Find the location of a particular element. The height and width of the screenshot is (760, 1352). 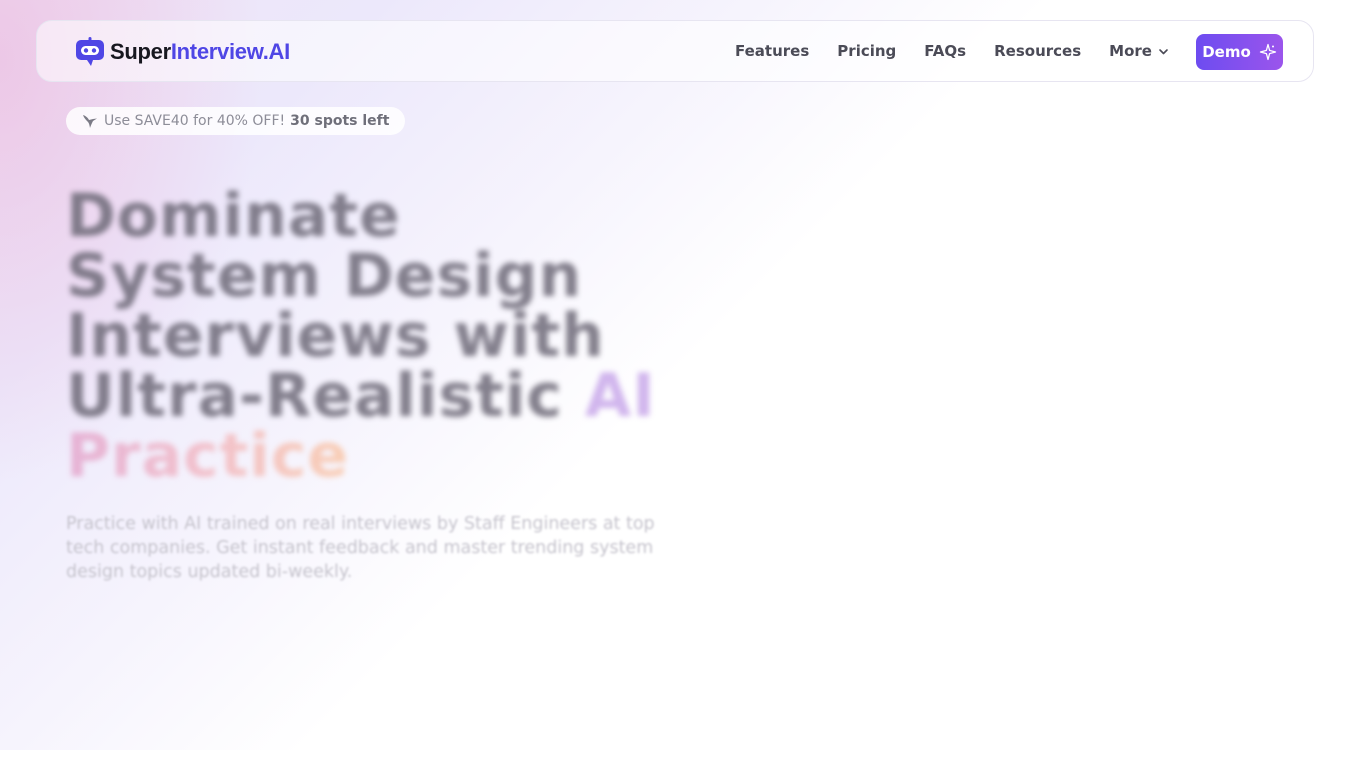

nav-link-resources: Resources is located at coordinates (1037, 51).